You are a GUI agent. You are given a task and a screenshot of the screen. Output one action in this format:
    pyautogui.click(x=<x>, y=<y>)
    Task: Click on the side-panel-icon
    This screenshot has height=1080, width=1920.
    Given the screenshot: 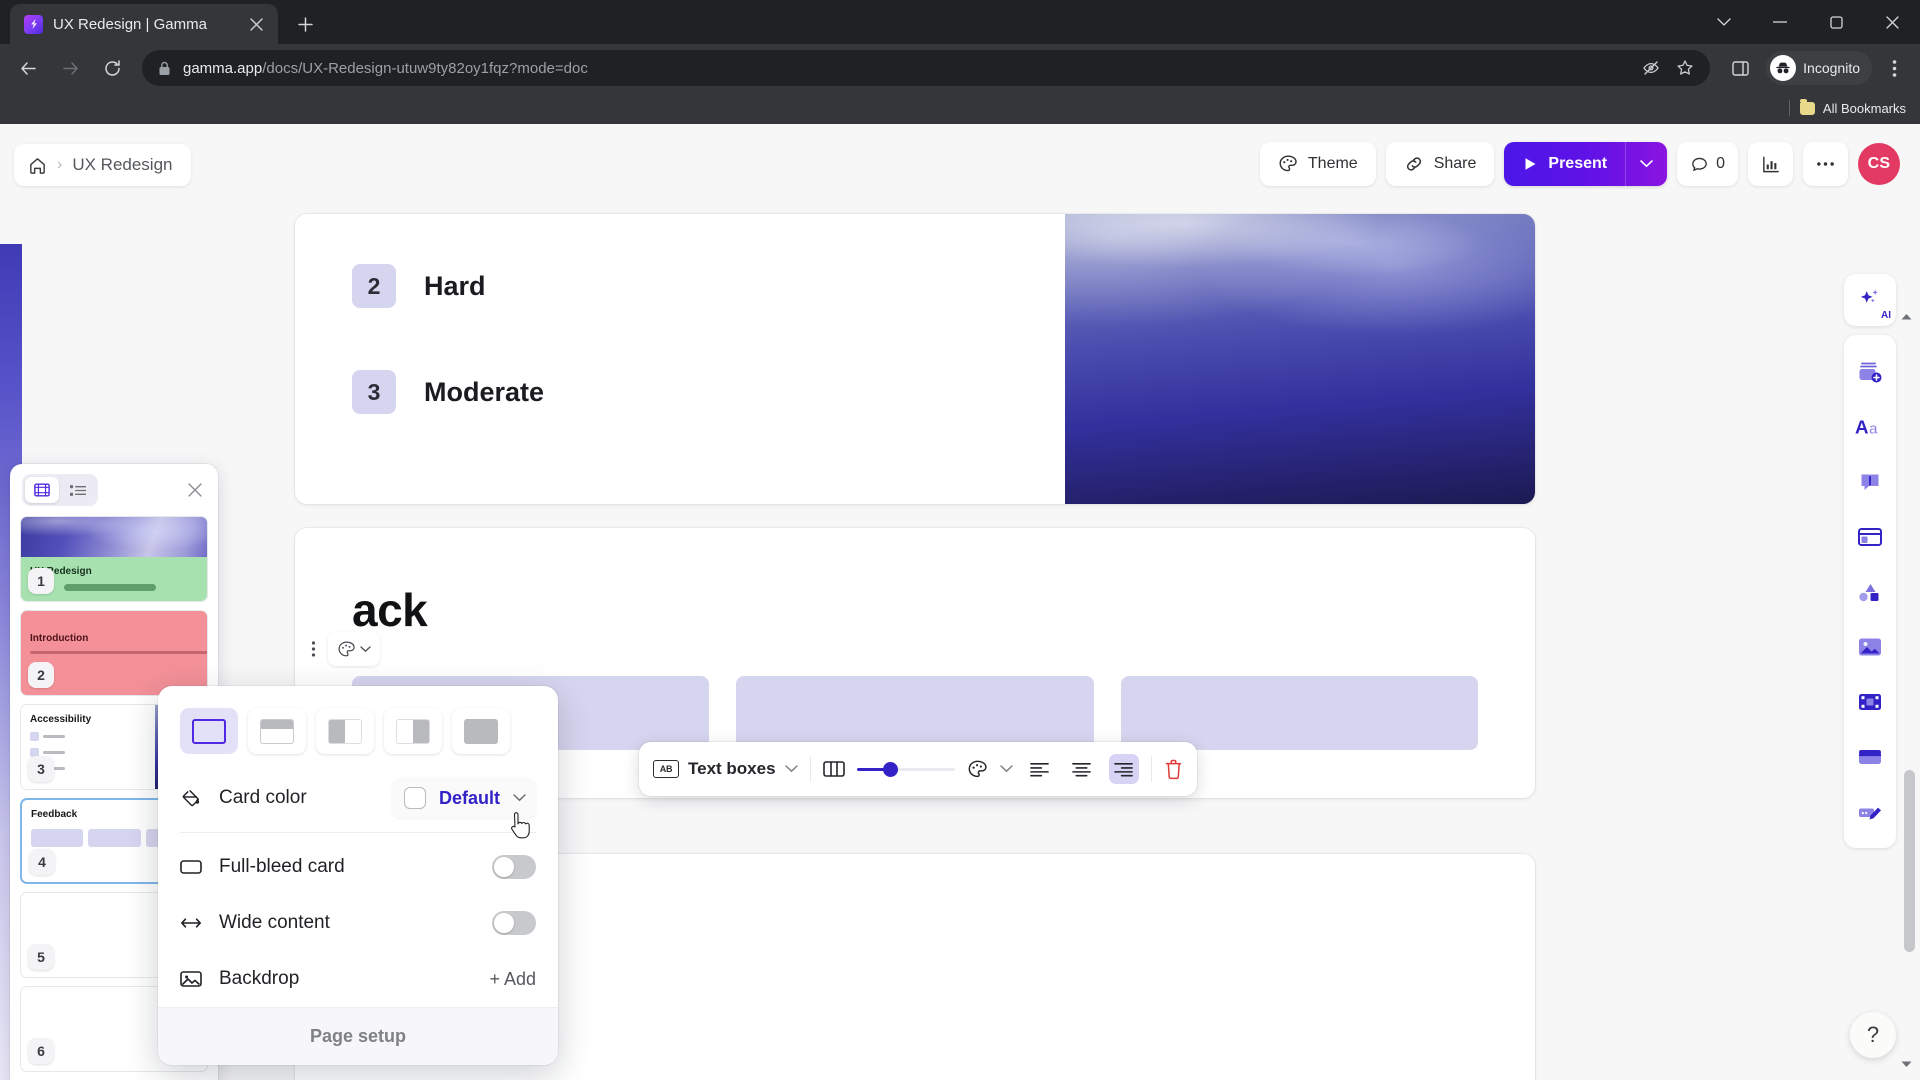 What is the action you would take?
    pyautogui.click(x=1740, y=68)
    